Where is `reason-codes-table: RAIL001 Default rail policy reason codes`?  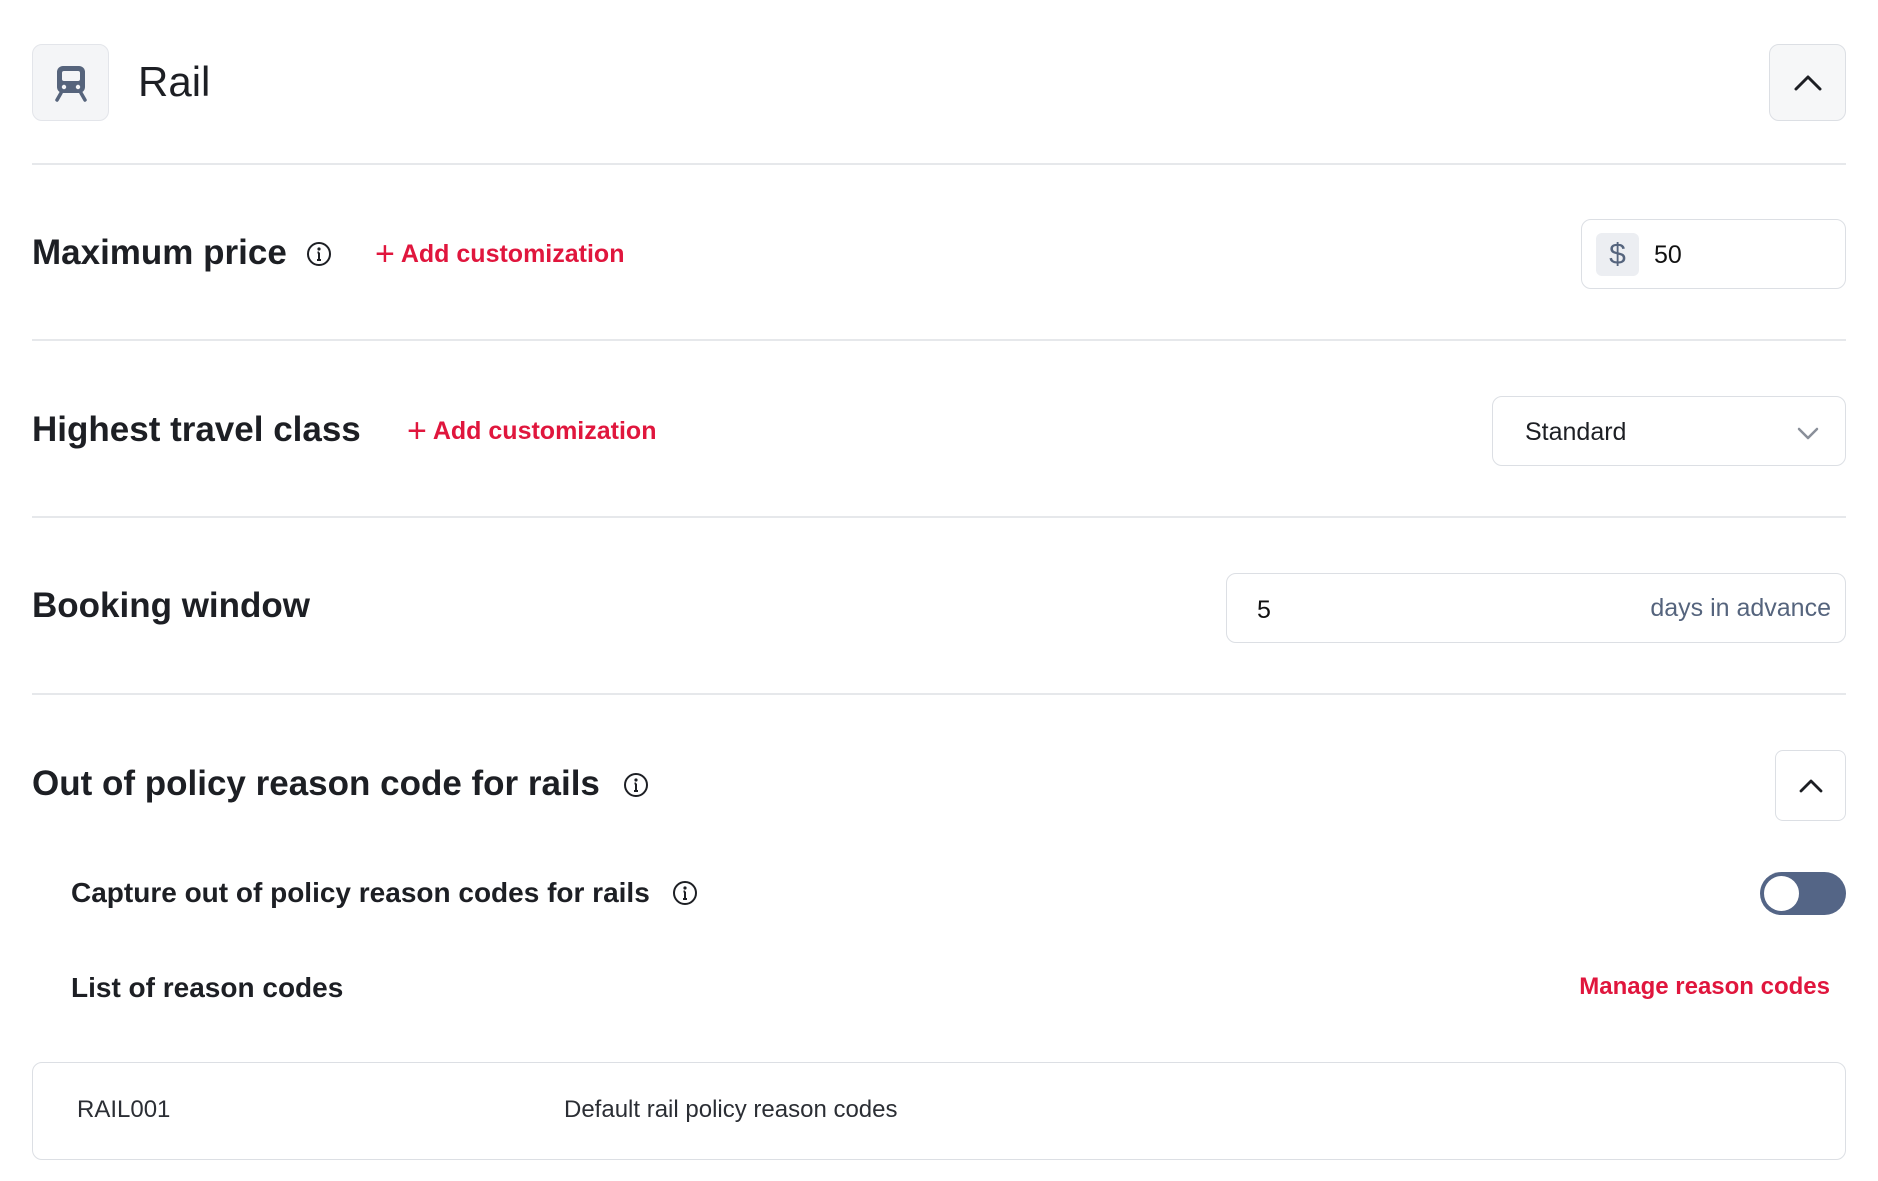
reason-codes-table: RAIL001 Default rail policy reason codes is located at coordinates (939, 1111).